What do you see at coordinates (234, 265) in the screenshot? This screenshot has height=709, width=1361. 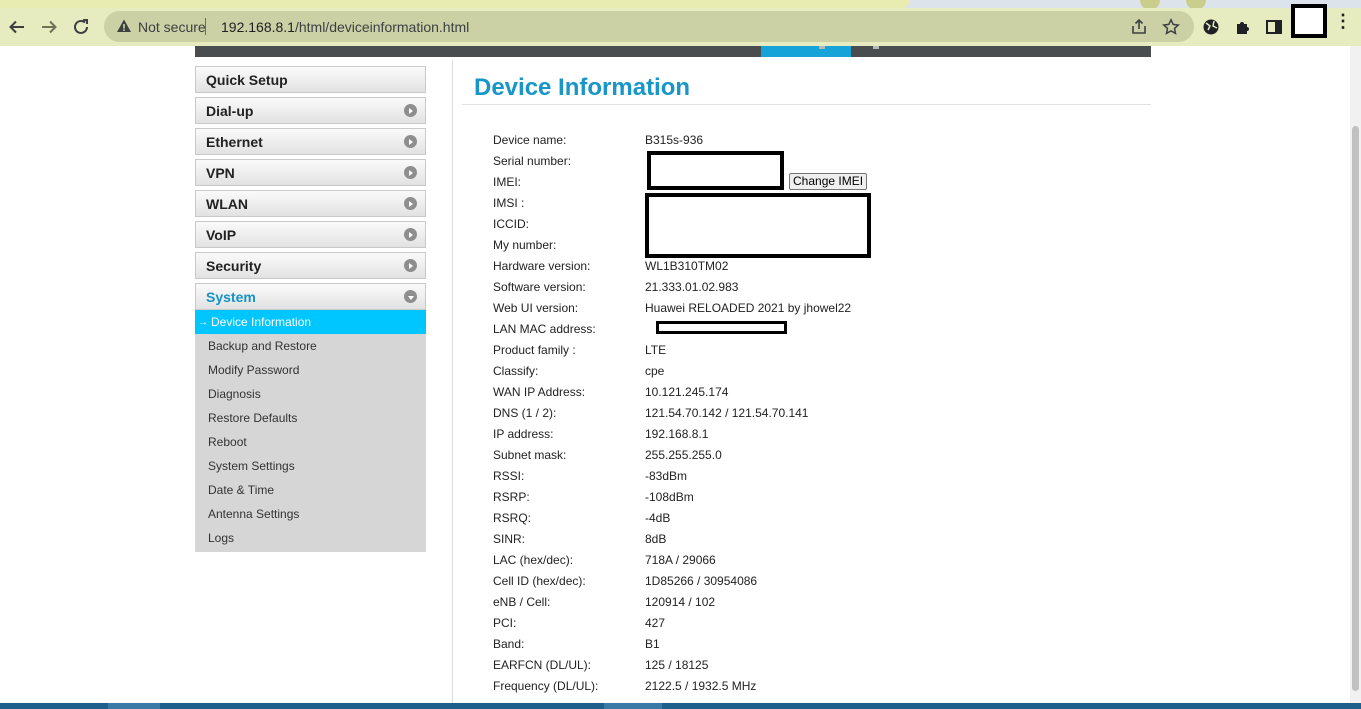 I see `sidebar-item-label: Security` at bounding box center [234, 265].